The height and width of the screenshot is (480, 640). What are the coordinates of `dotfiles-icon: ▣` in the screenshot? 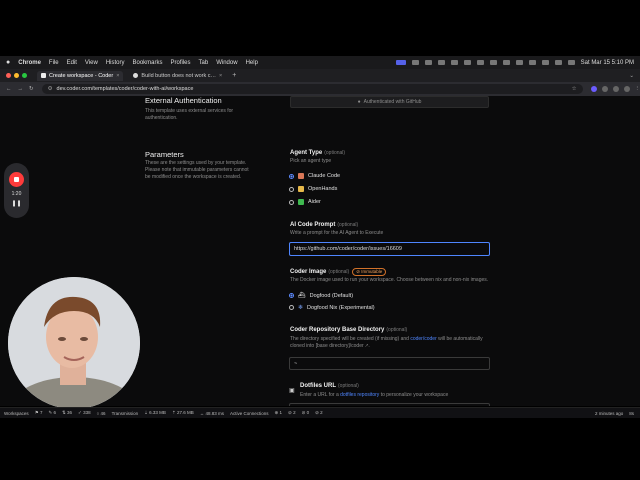 It's located at (292, 391).